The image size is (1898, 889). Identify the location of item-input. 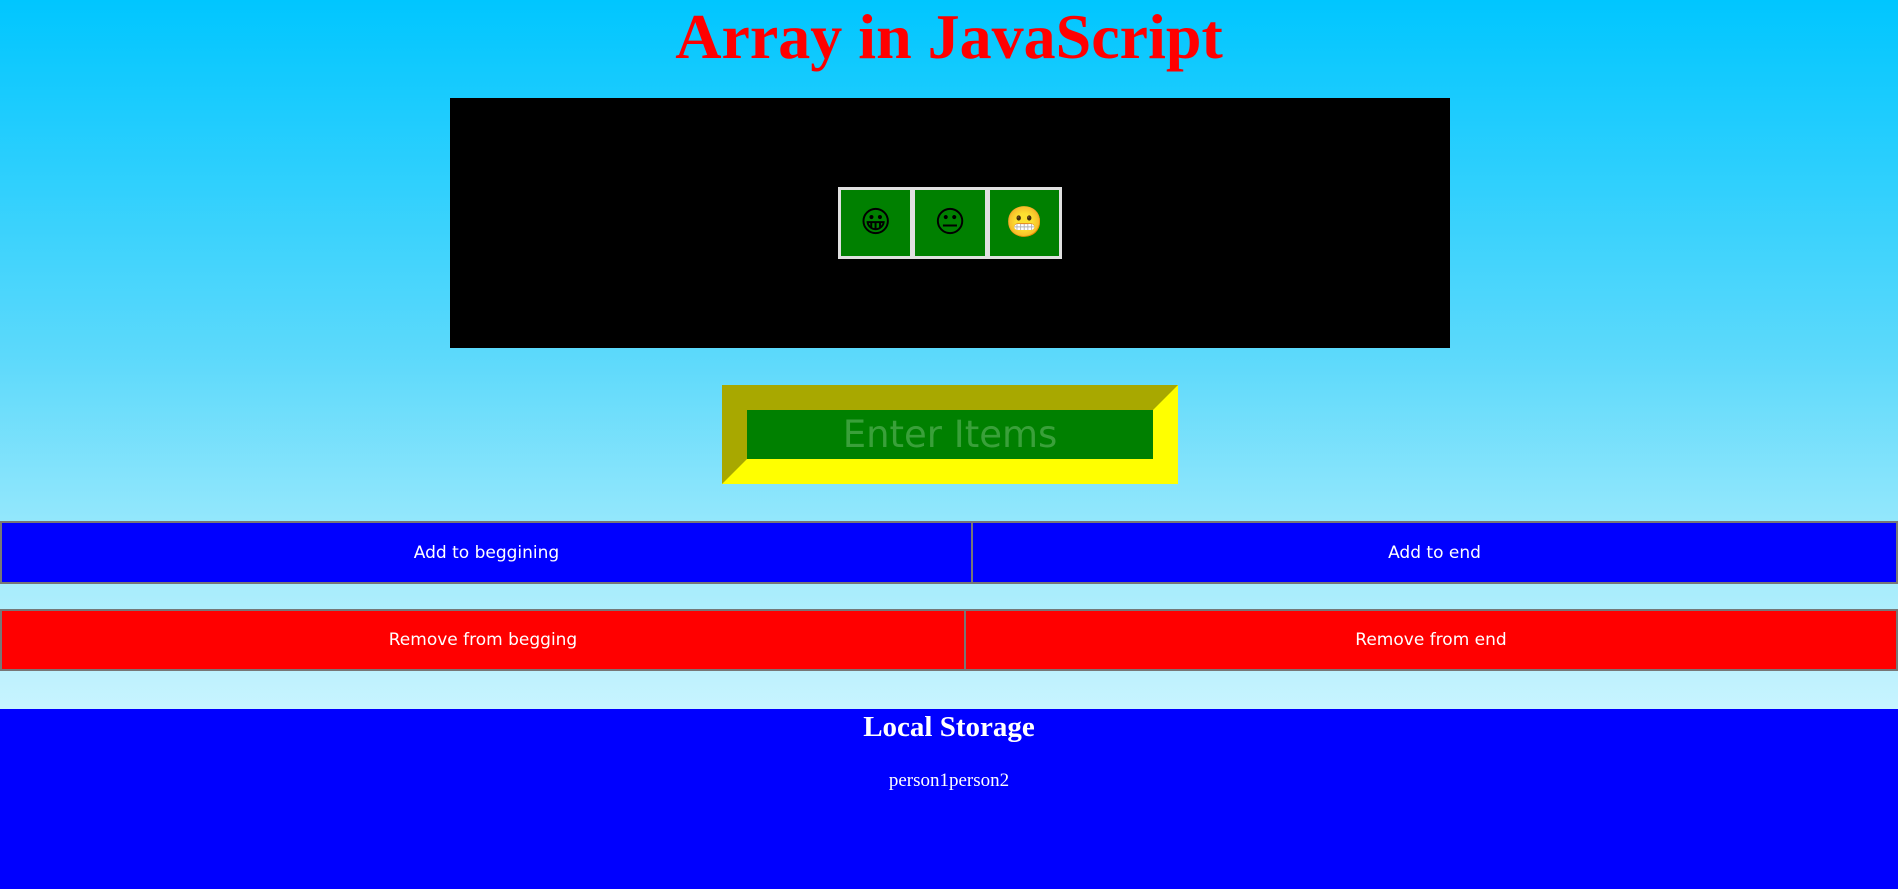
(950, 434).